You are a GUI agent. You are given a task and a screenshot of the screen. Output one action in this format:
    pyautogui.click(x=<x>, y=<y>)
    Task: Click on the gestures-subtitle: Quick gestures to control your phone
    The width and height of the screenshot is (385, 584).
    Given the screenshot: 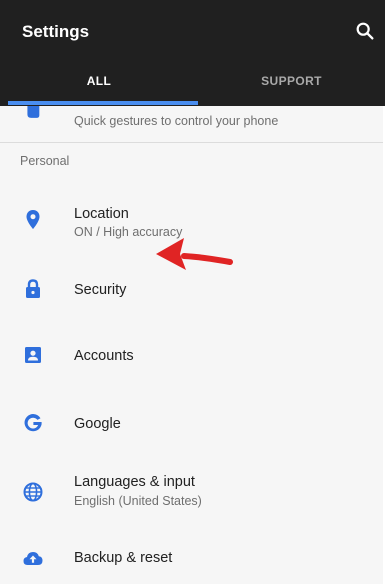 What is the action you would take?
    pyautogui.click(x=176, y=121)
    